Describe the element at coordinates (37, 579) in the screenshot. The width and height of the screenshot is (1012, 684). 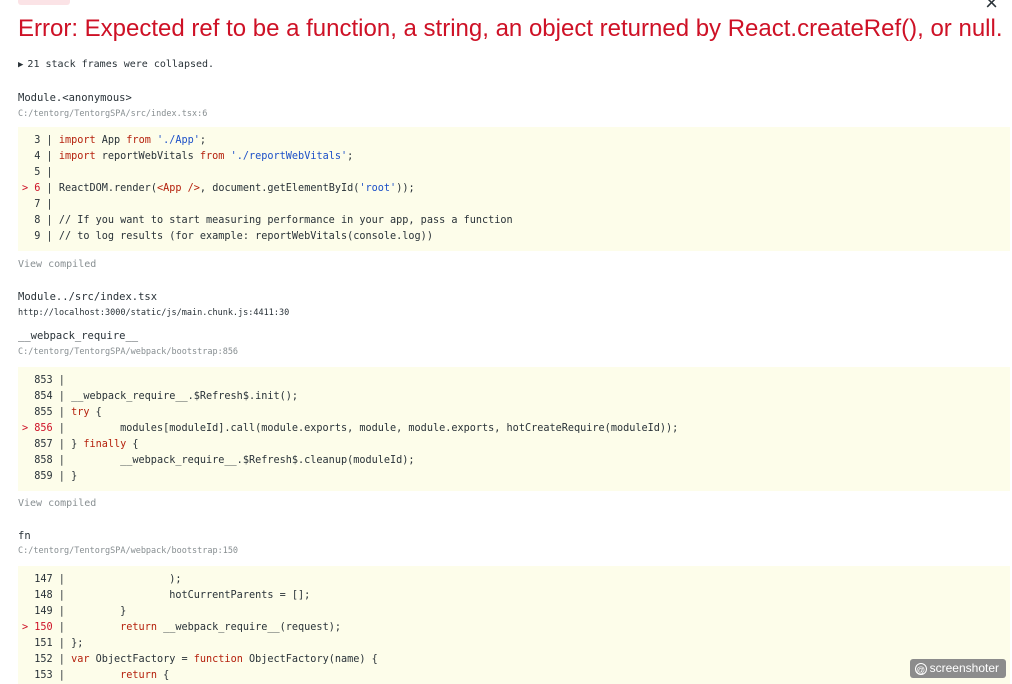
I see `line-number: 147` at that location.